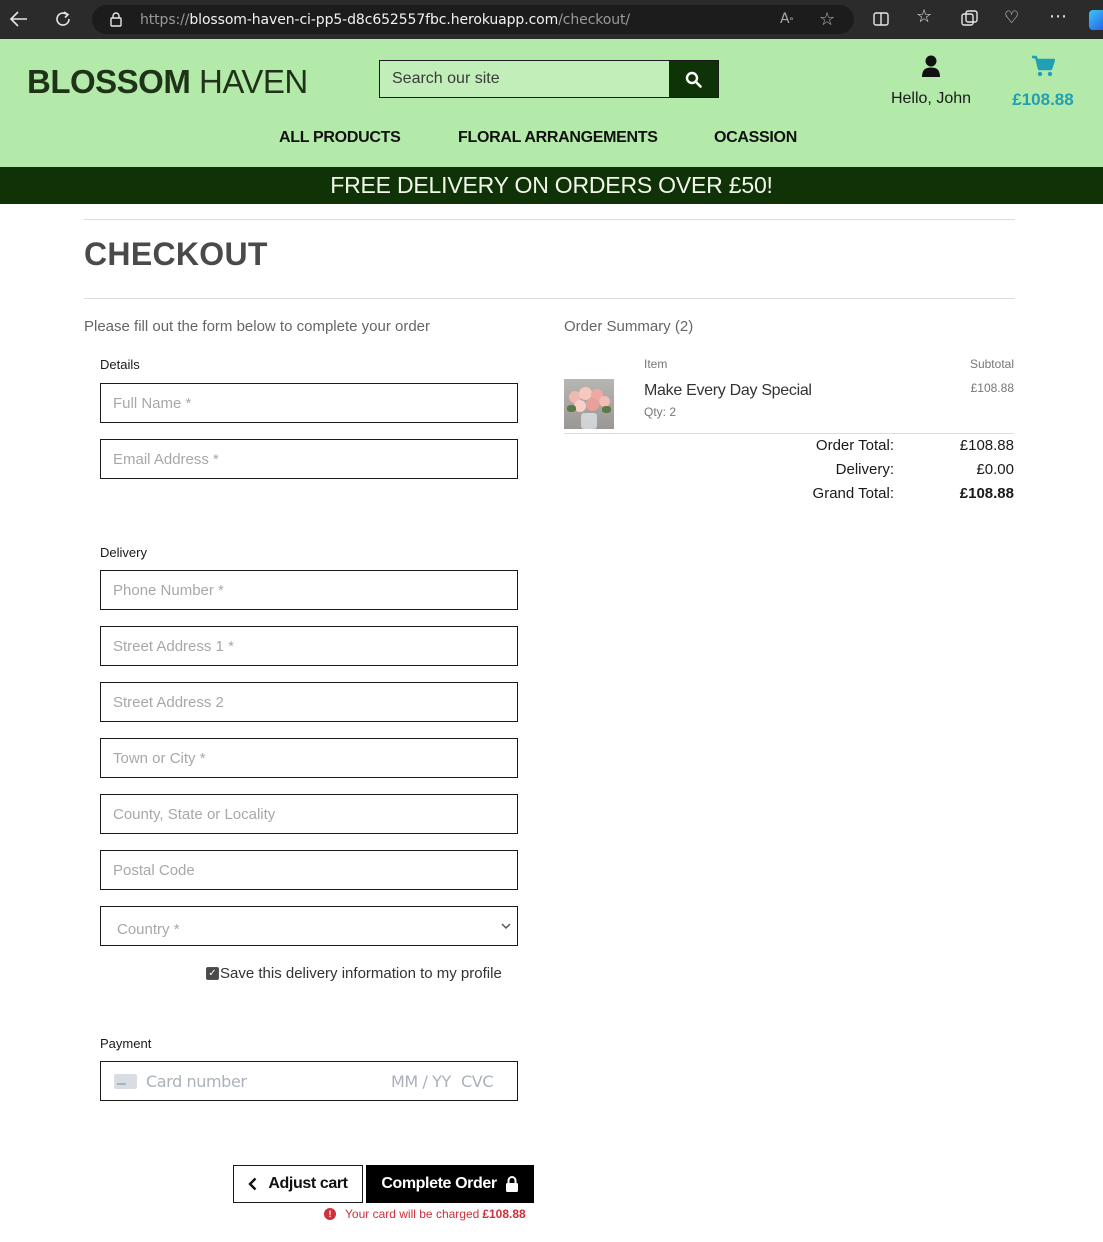 Image resolution: width=1103 pixels, height=1242 pixels. Describe the element at coordinates (986, 445) in the screenshot. I see `order-total-value: £108.88` at that location.